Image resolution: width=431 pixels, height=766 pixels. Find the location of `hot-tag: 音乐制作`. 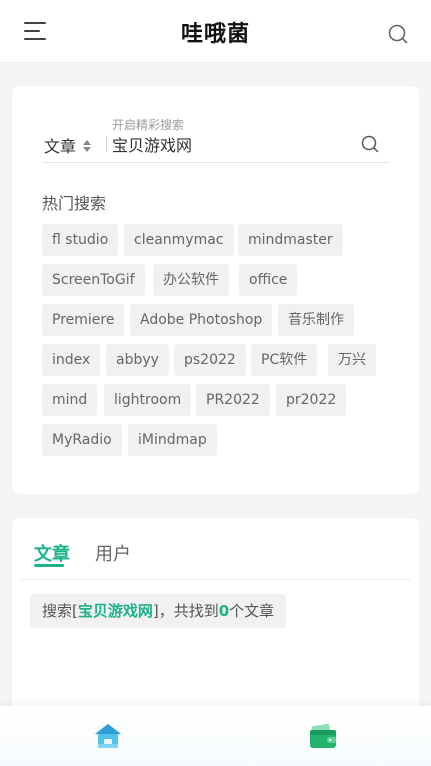

hot-tag: 音乐制作 is located at coordinates (316, 320).